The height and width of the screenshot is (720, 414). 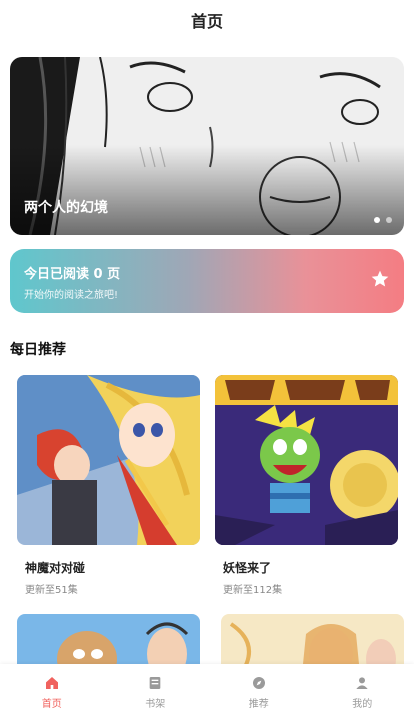 What do you see at coordinates (258, 704) in the screenshot?
I see `tab-label: 推荐` at bounding box center [258, 704].